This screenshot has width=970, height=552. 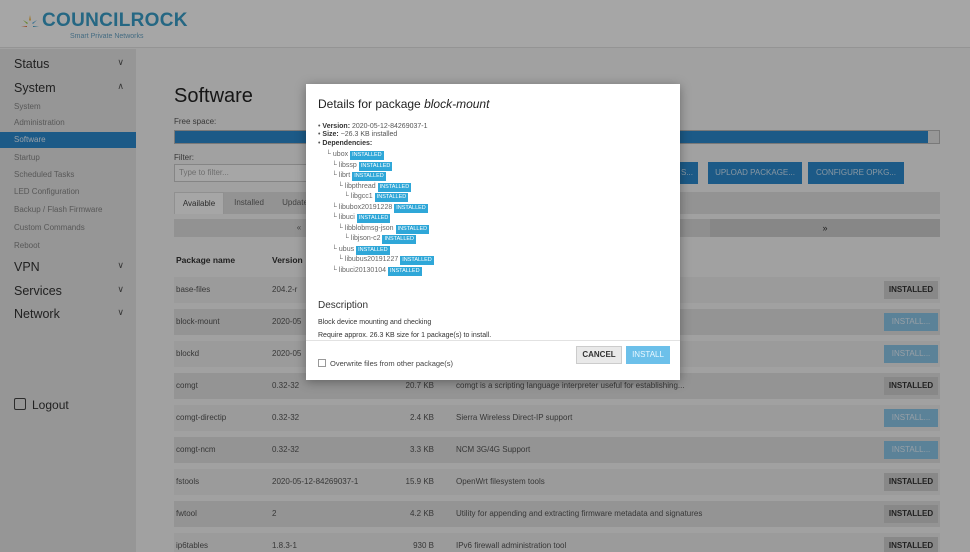 I want to click on deps-line: • Dependencies:, so click(x=345, y=143).